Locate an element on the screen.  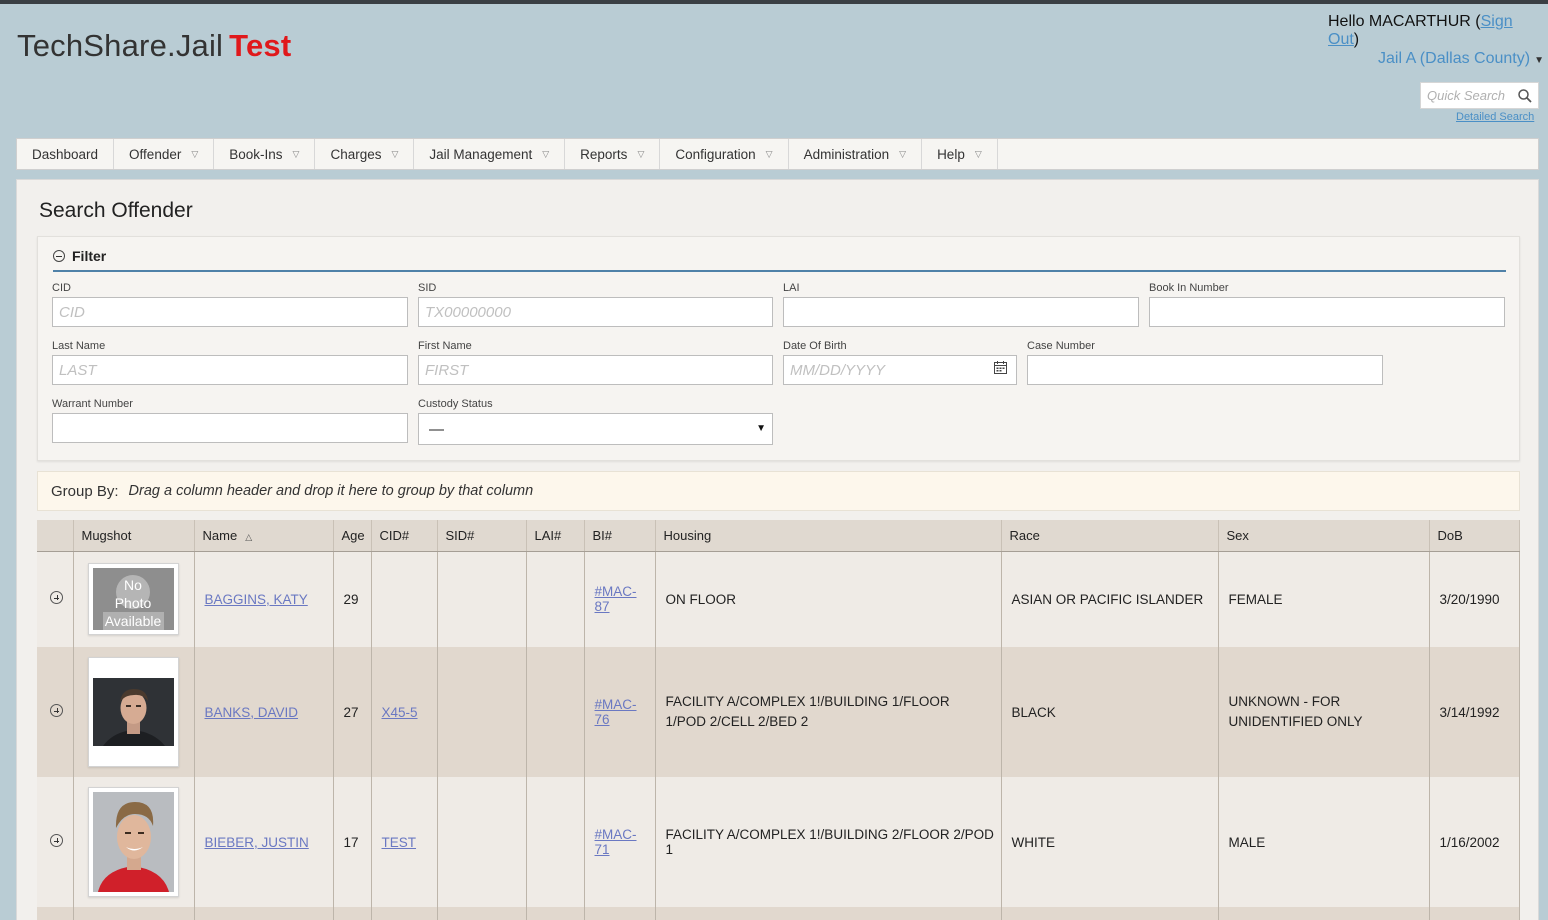
menu-label: Offender is located at coordinates (155, 154).